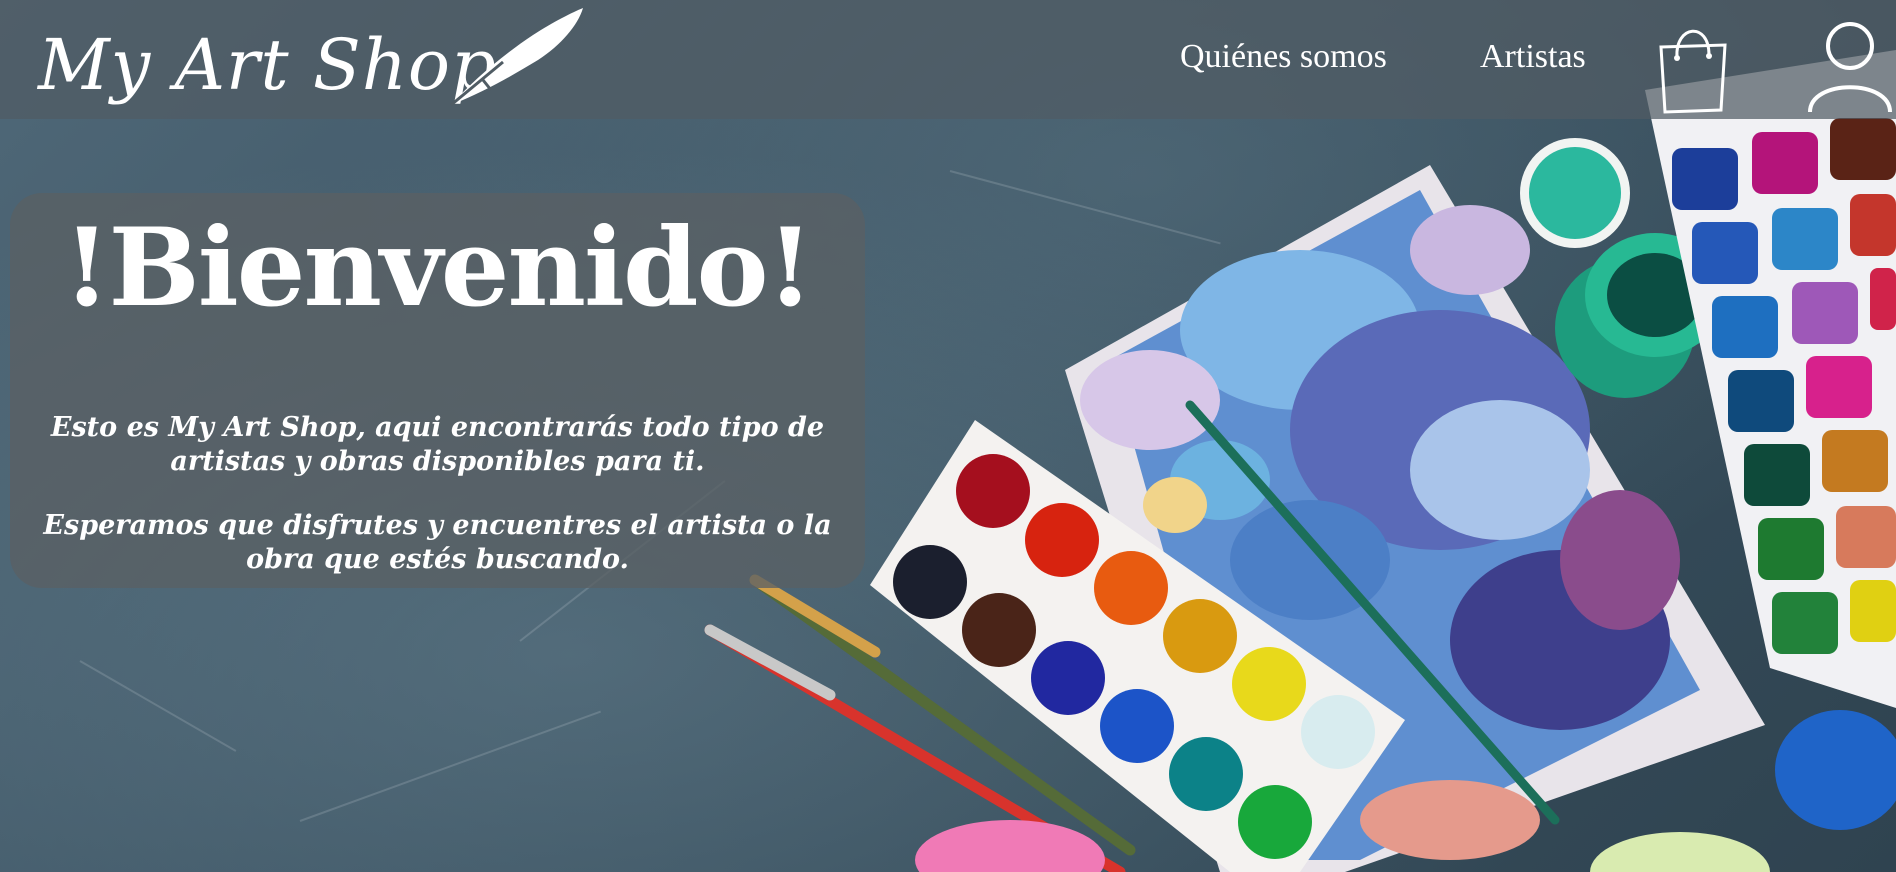  I want to click on nav-link-artists: Artistas, so click(1533, 57).